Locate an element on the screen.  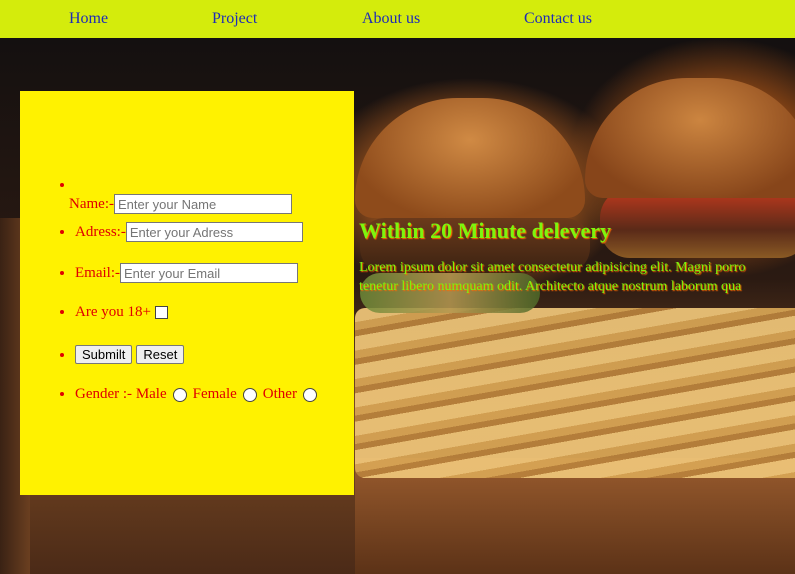
burger-left-image is located at coordinates (470, 158).